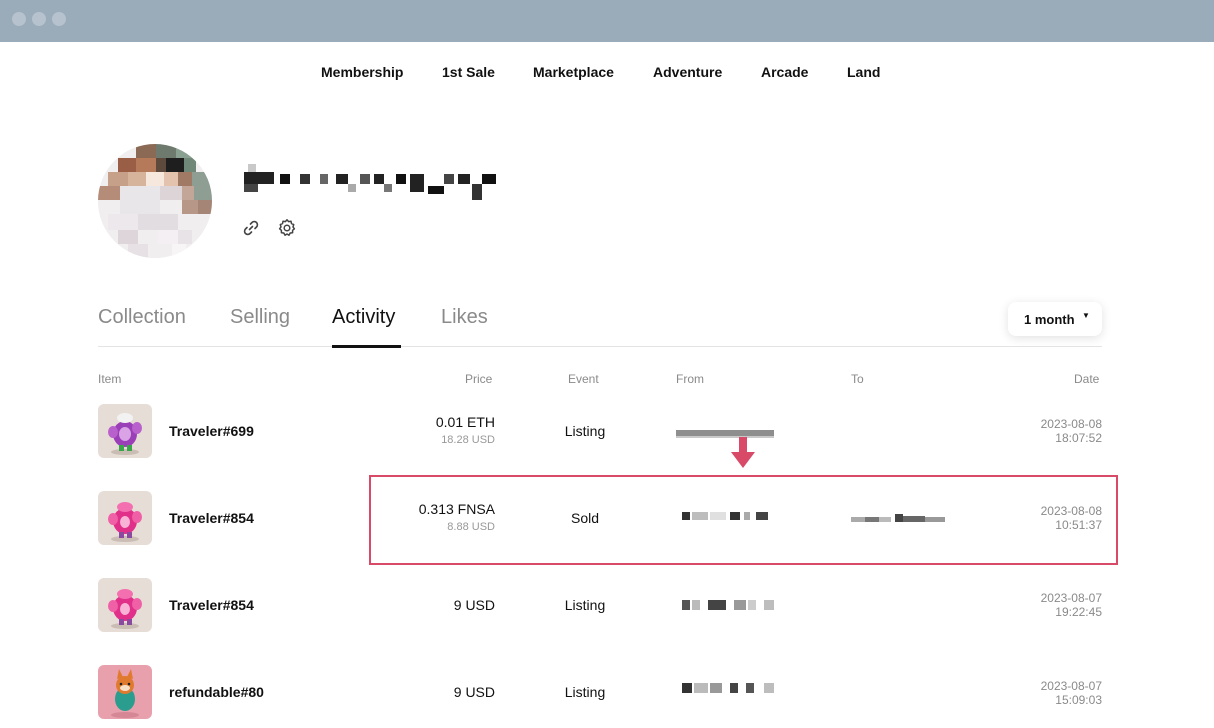 The width and height of the screenshot is (1214, 728). Describe the element at coordinates (59, 19) in the screenshot. I see `maximize-window-button` at that location.